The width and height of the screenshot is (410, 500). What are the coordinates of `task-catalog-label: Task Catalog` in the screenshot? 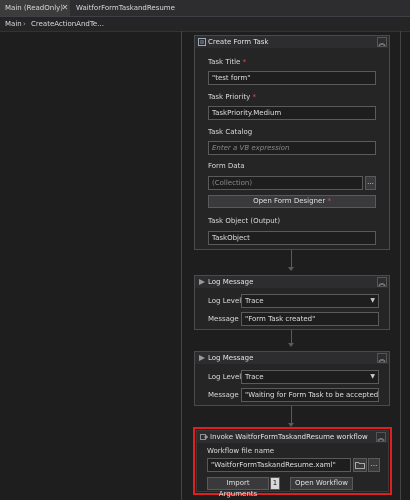 It's located at (230, 132).